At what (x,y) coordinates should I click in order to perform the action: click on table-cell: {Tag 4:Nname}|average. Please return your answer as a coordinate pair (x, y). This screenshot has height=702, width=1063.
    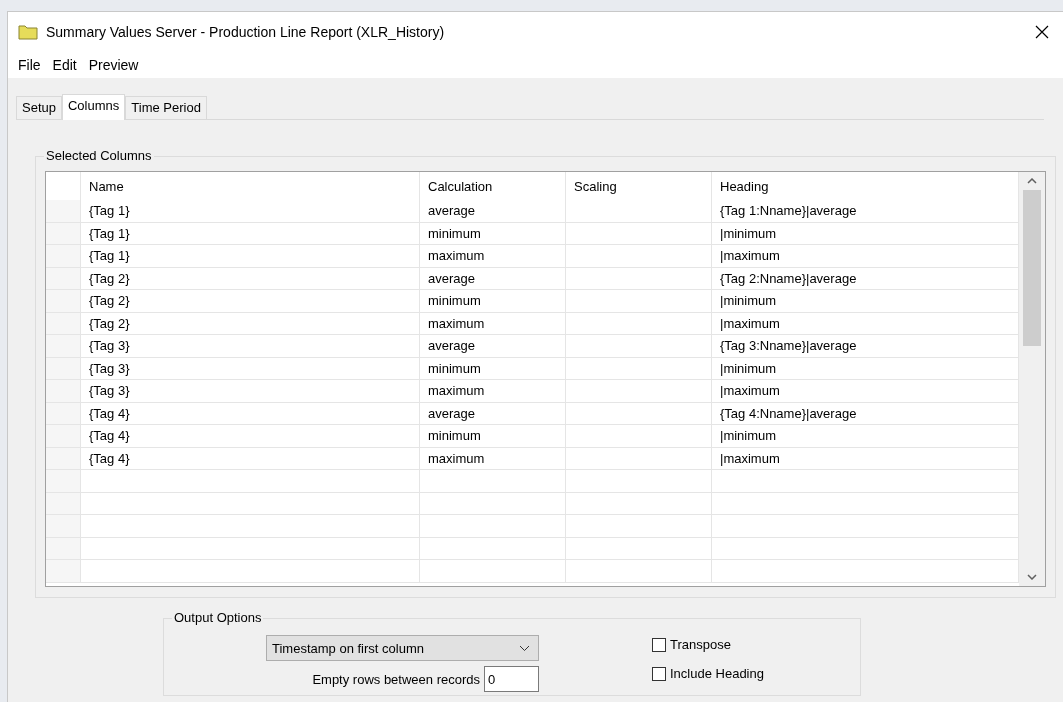
    Looking at the image, I should click on (865, 413).